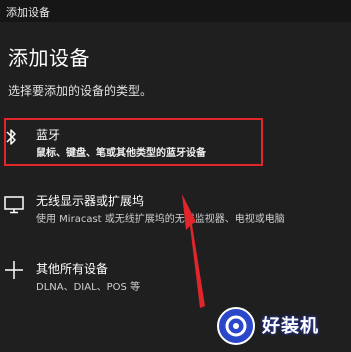  What do you see at coordinates (175, 210) in the screenshot?
I see `wireless-display-option: 无线显示器或扩展坞 使用 Miracast 或无线扩展坞的无线监视器、电视或电脑` at bounding box center [175, 210].